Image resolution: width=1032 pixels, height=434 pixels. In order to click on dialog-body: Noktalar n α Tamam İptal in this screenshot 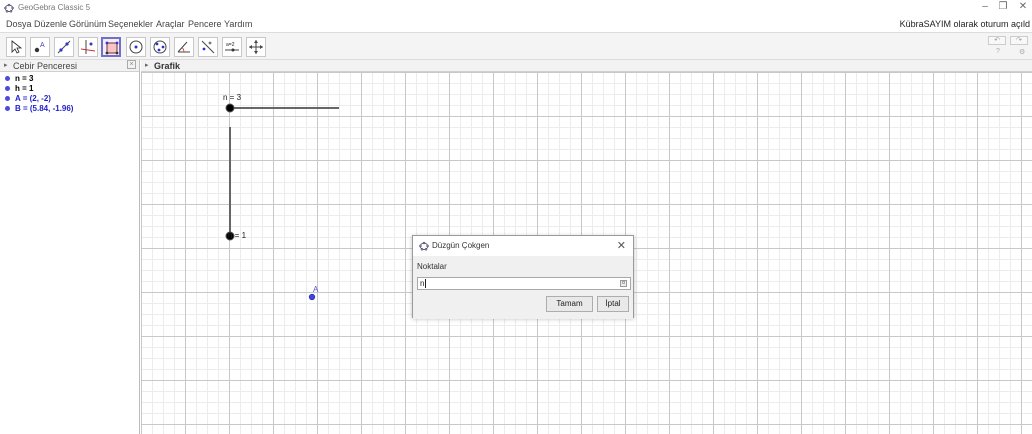, I will do `click(523, 287)`.